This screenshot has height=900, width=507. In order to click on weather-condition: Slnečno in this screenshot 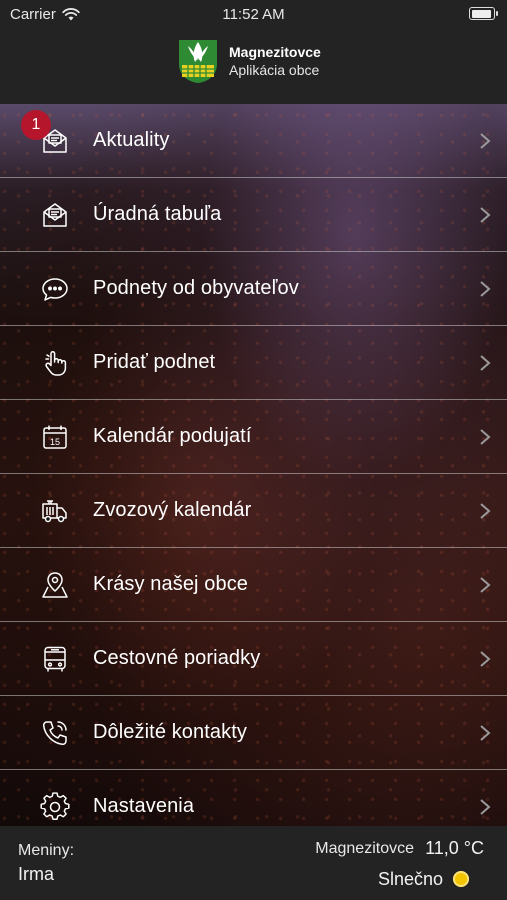, I will do `click(410, 879)`.